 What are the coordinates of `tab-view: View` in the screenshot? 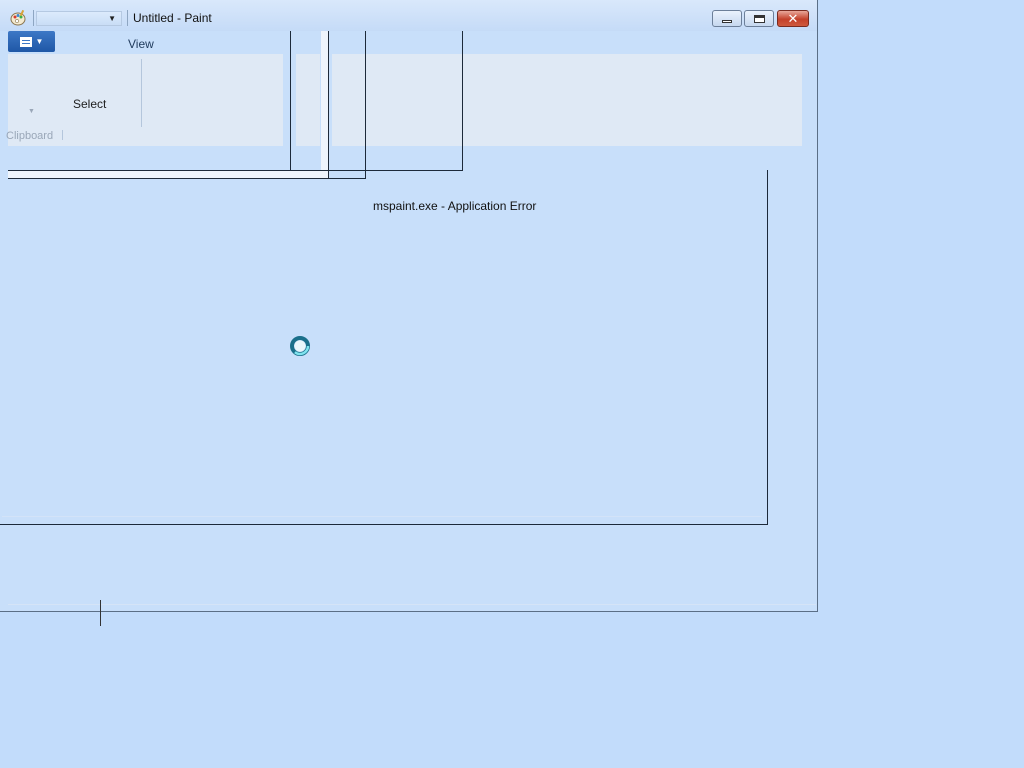 It's located at (141, 44).